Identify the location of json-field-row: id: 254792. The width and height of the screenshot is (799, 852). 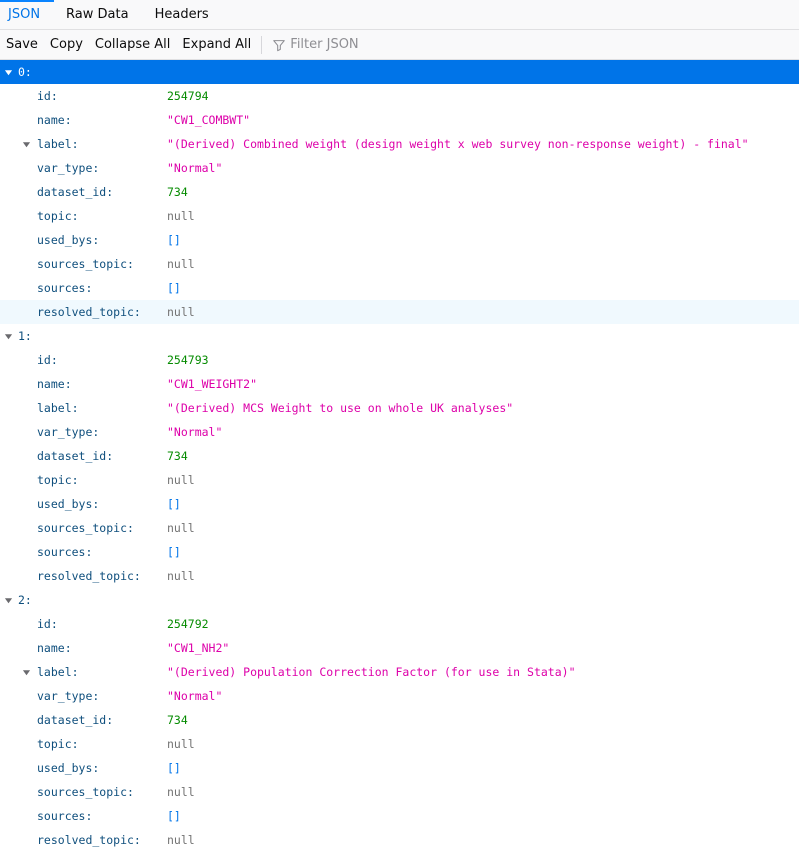
(399, 624).